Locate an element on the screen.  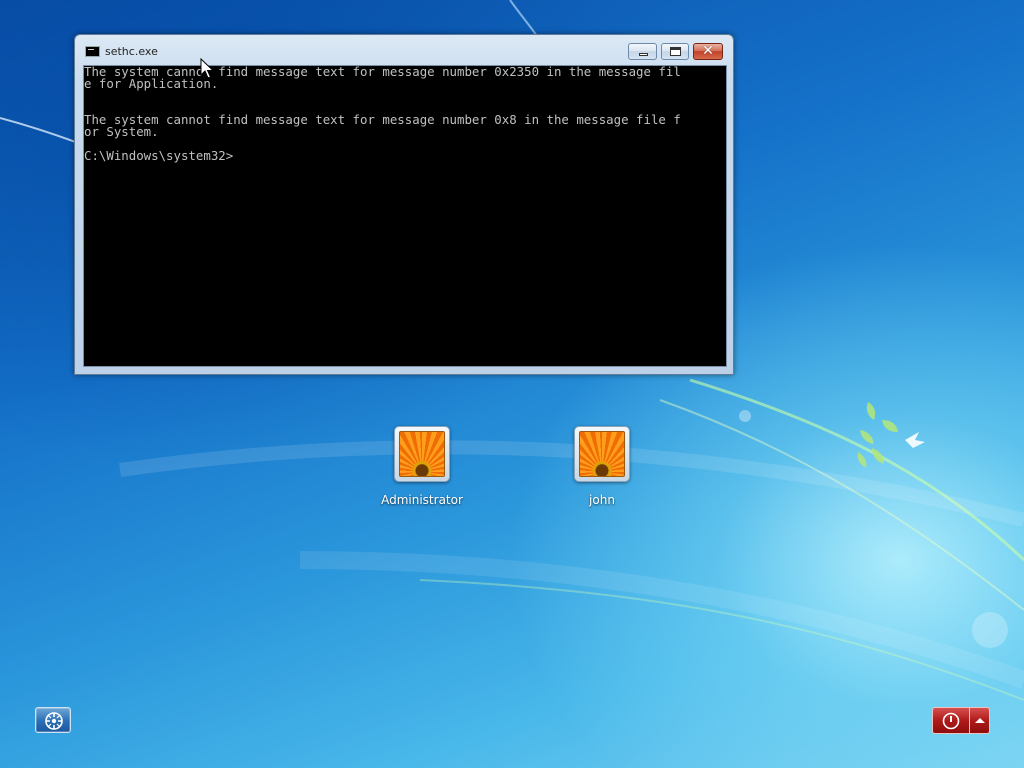
maximize-button is located at coordinates (675, 51).